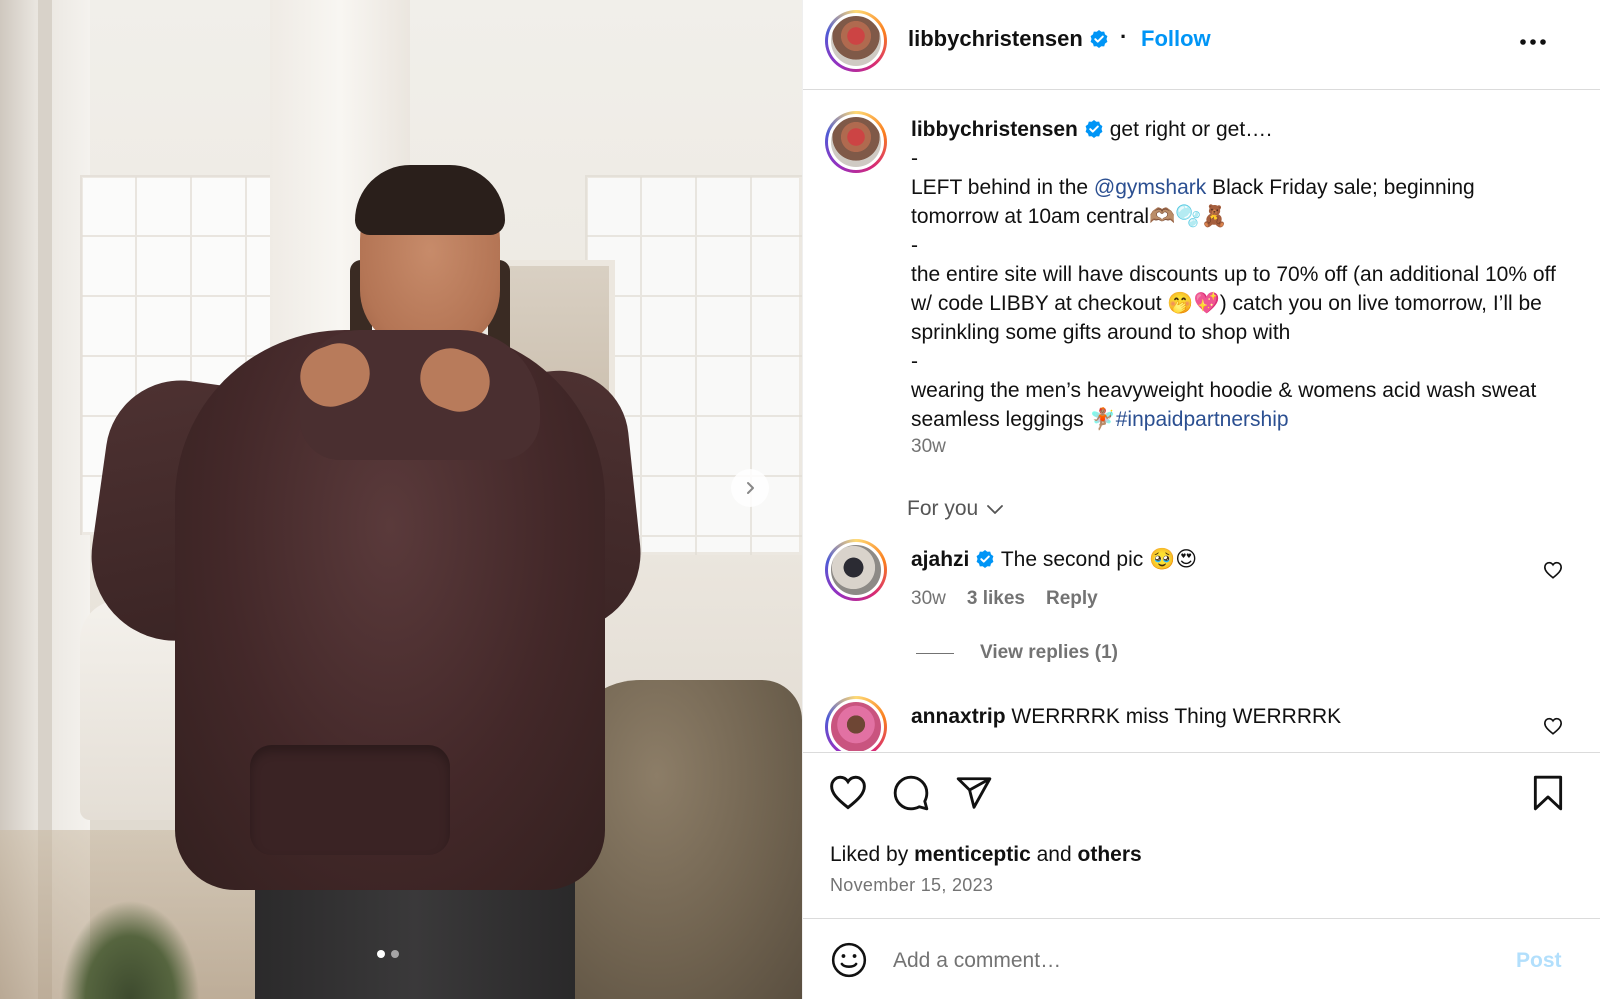 The height and width of the screenshot is (999, 1600). Describe the element at coordinates (856, 142) in the screenshot. I see `caption-author-avatar` at that location.